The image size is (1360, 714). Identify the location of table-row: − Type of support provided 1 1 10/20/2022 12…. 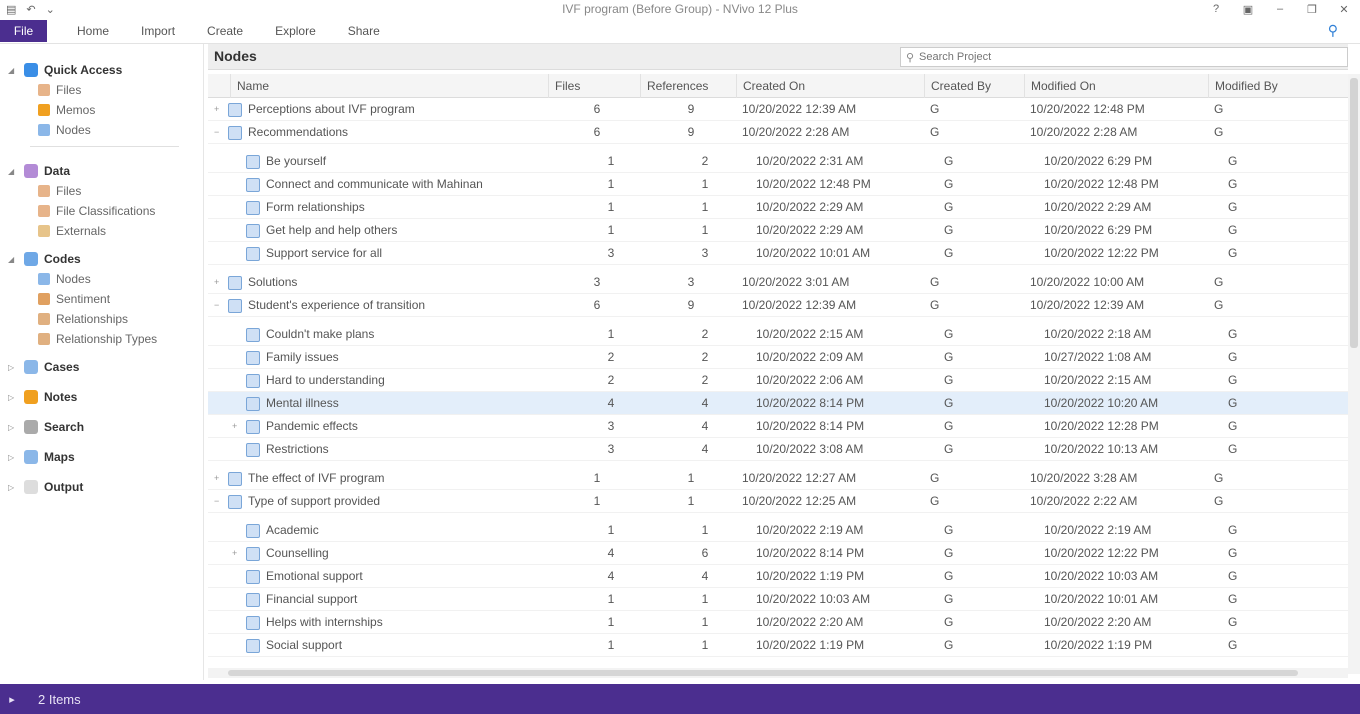
(778, 501).